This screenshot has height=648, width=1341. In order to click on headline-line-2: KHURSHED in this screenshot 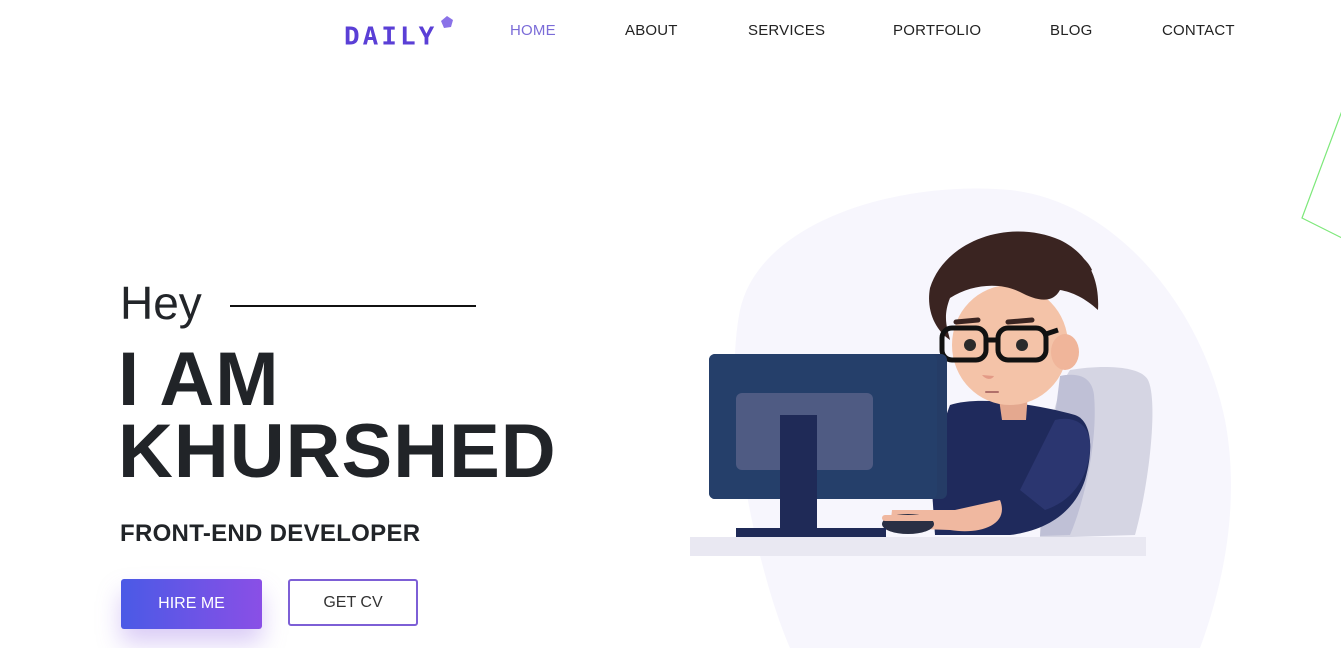, I will do `click(337, 451)`.